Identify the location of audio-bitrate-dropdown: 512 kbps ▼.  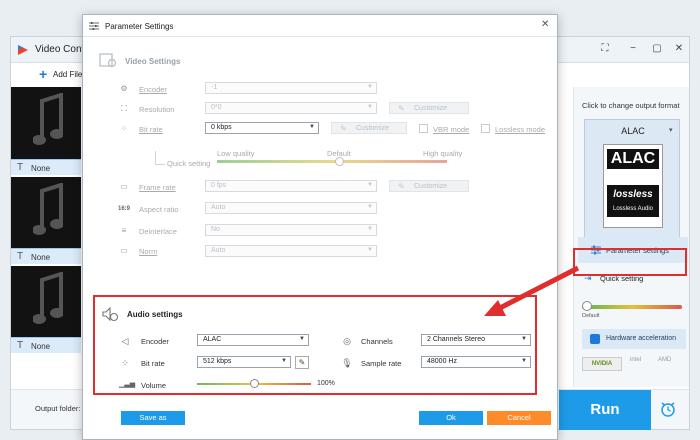
(244, 362).